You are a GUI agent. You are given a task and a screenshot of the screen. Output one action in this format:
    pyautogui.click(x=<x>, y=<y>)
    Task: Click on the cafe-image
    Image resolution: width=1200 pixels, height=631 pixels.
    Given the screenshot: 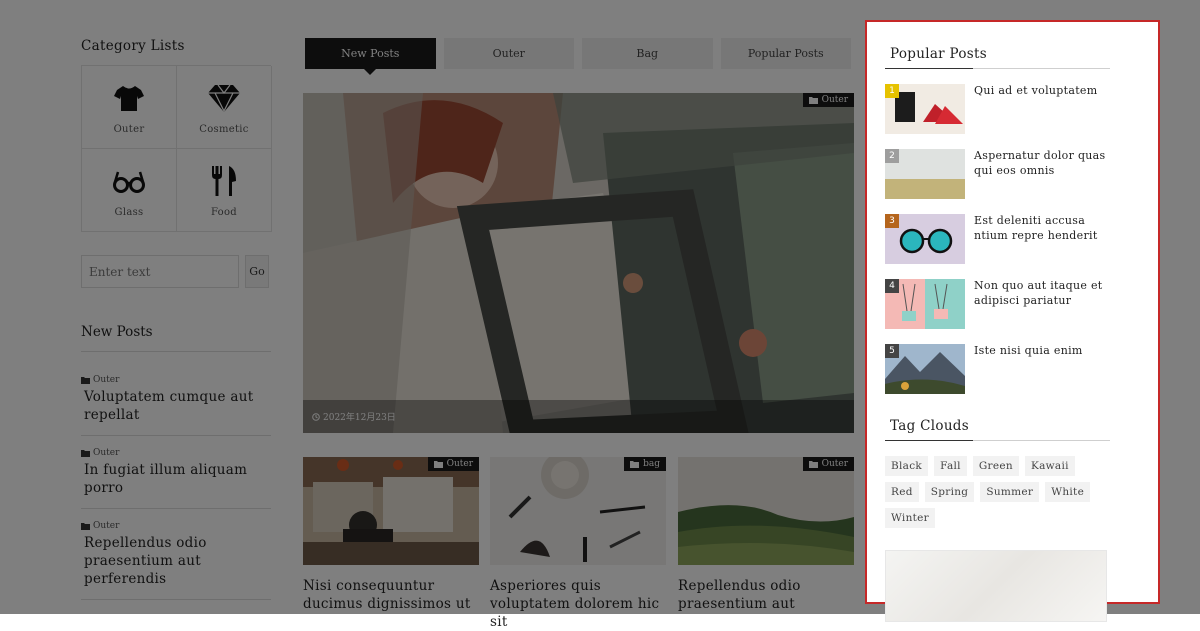 What is the action you would take?
    pyautogui.click(x=391, y=511)
    